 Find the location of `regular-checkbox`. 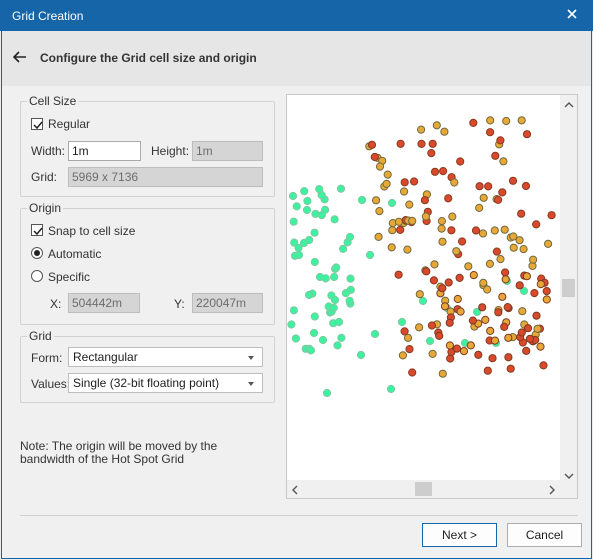

regular-checkbox is located at coordinates (37, 124).